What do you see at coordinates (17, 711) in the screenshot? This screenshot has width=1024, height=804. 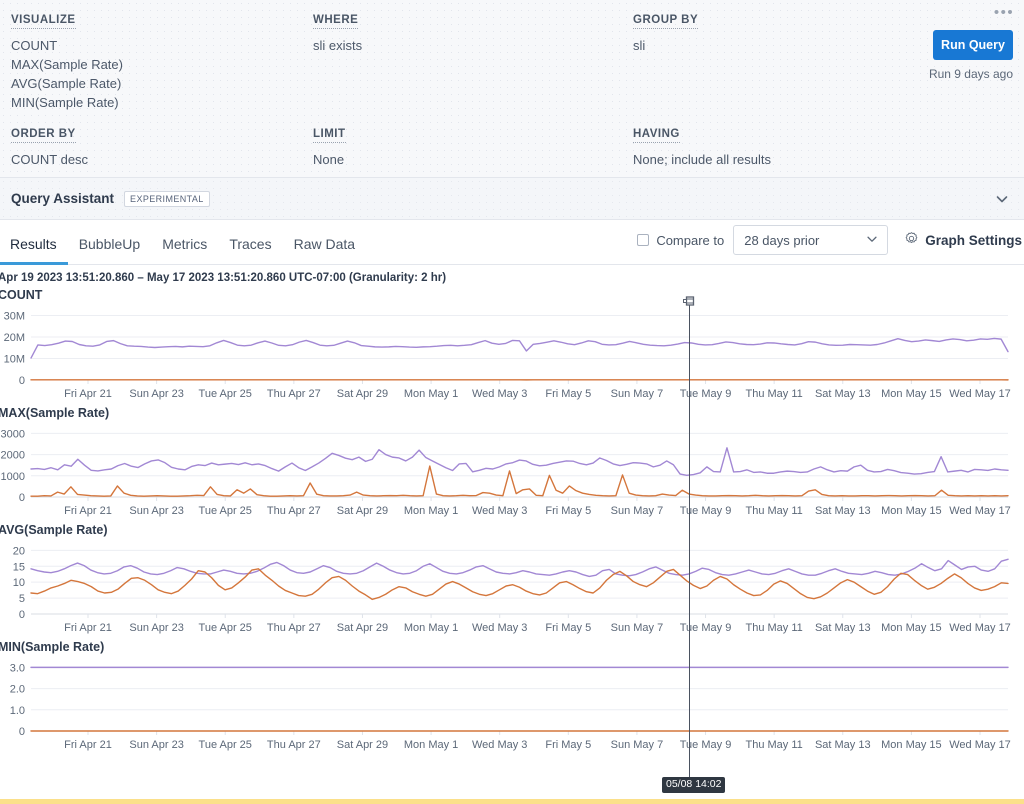 I see `svg-text: 1.0` at bounding box center [17, 711].